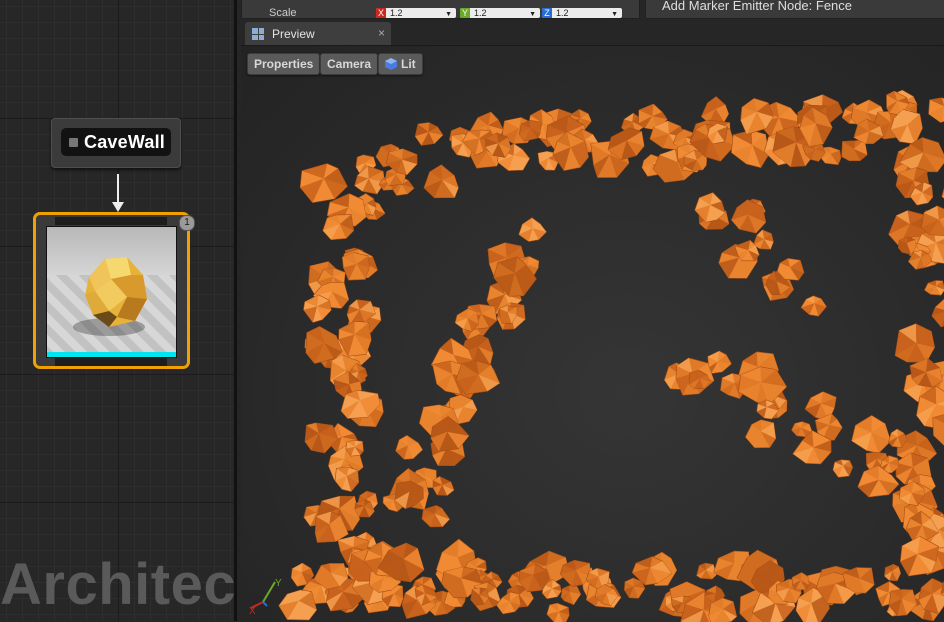  I want to click on visual-node-input-pin, so click(111, 221).